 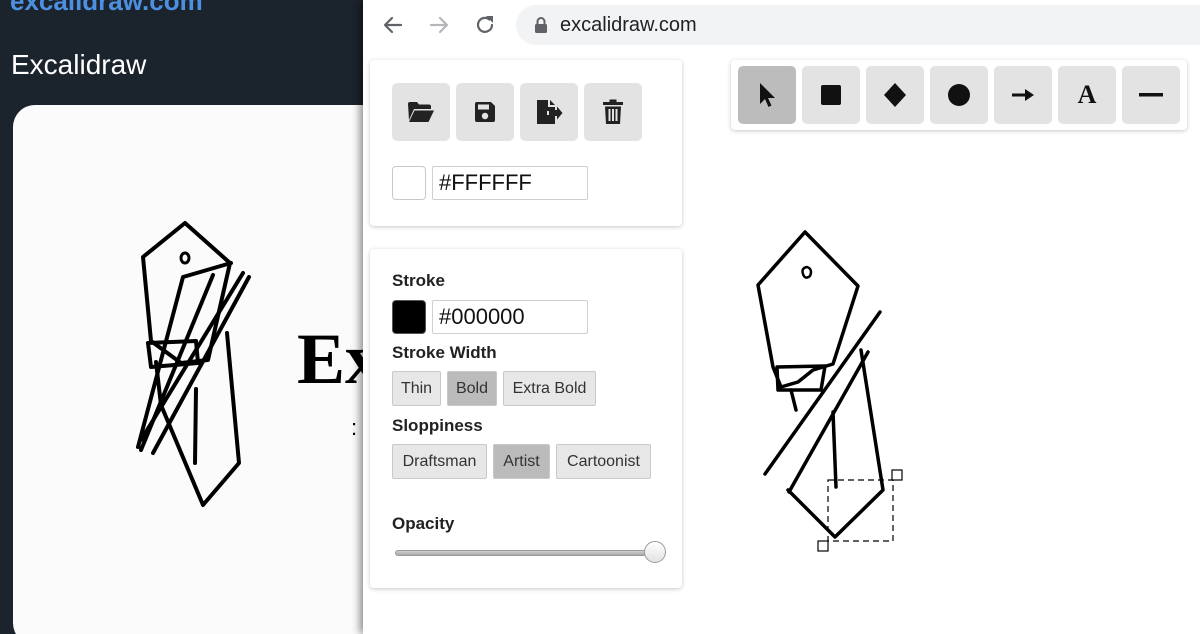 What do you see at coordinates (655, 552) in the screenshot?
I see `opacity-slider-thumb` at bounding box center [655, 552].